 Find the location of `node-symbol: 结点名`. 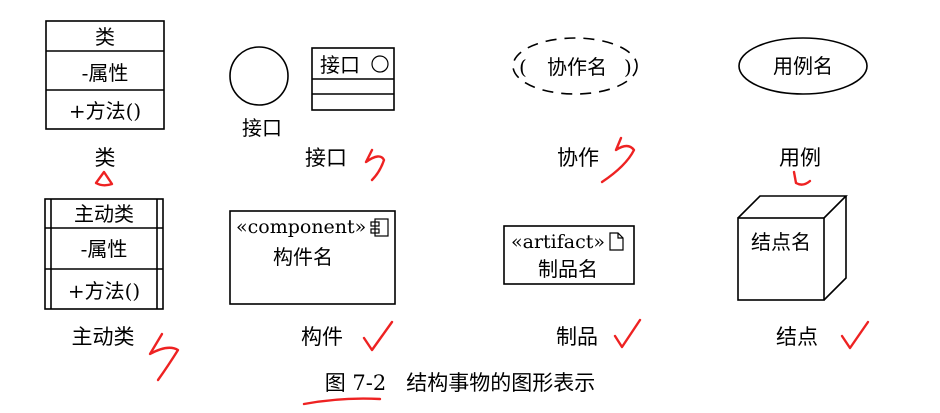

node-symbol: 结点名 is located at coordinates (792, 248).